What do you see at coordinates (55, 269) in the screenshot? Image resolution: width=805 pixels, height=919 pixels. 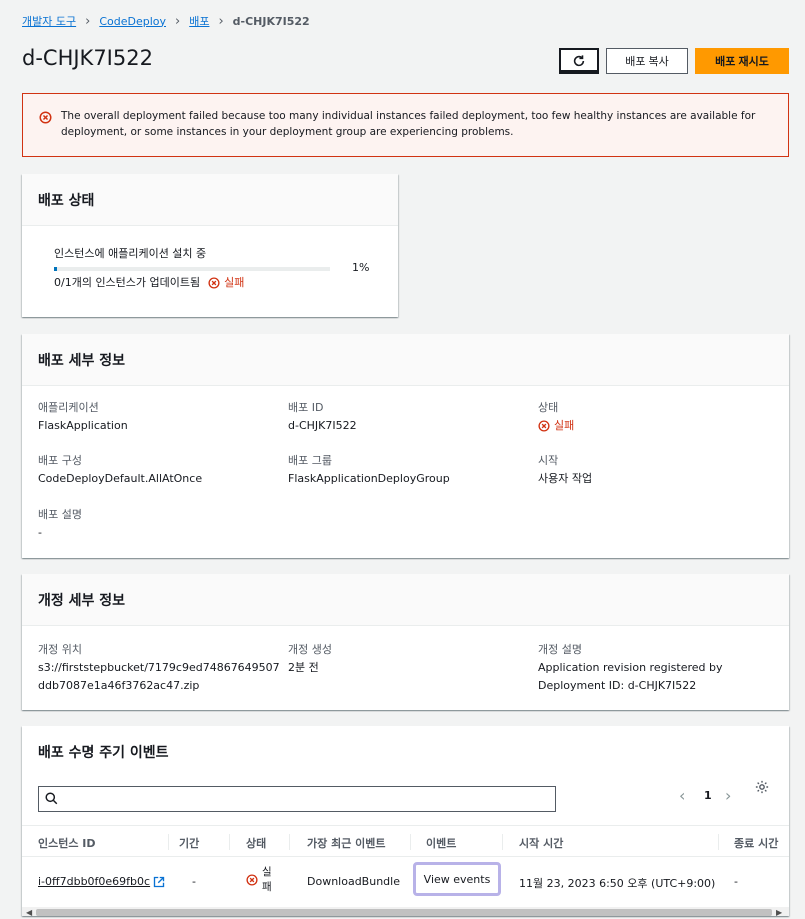 I see `progress-fill` at bounding box center [55, 269].